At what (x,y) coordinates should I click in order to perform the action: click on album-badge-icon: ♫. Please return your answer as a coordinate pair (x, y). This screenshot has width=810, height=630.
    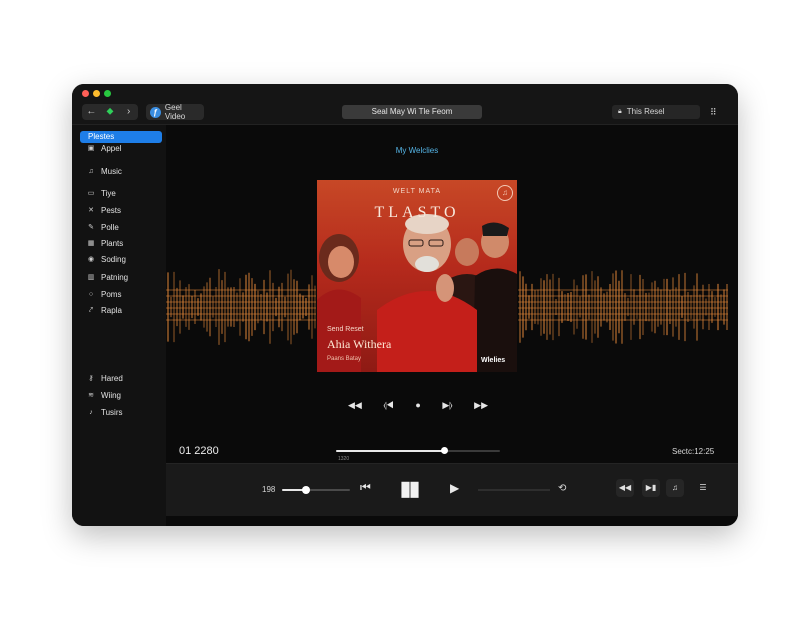
    Looking at the image, I should click on (505, 193).